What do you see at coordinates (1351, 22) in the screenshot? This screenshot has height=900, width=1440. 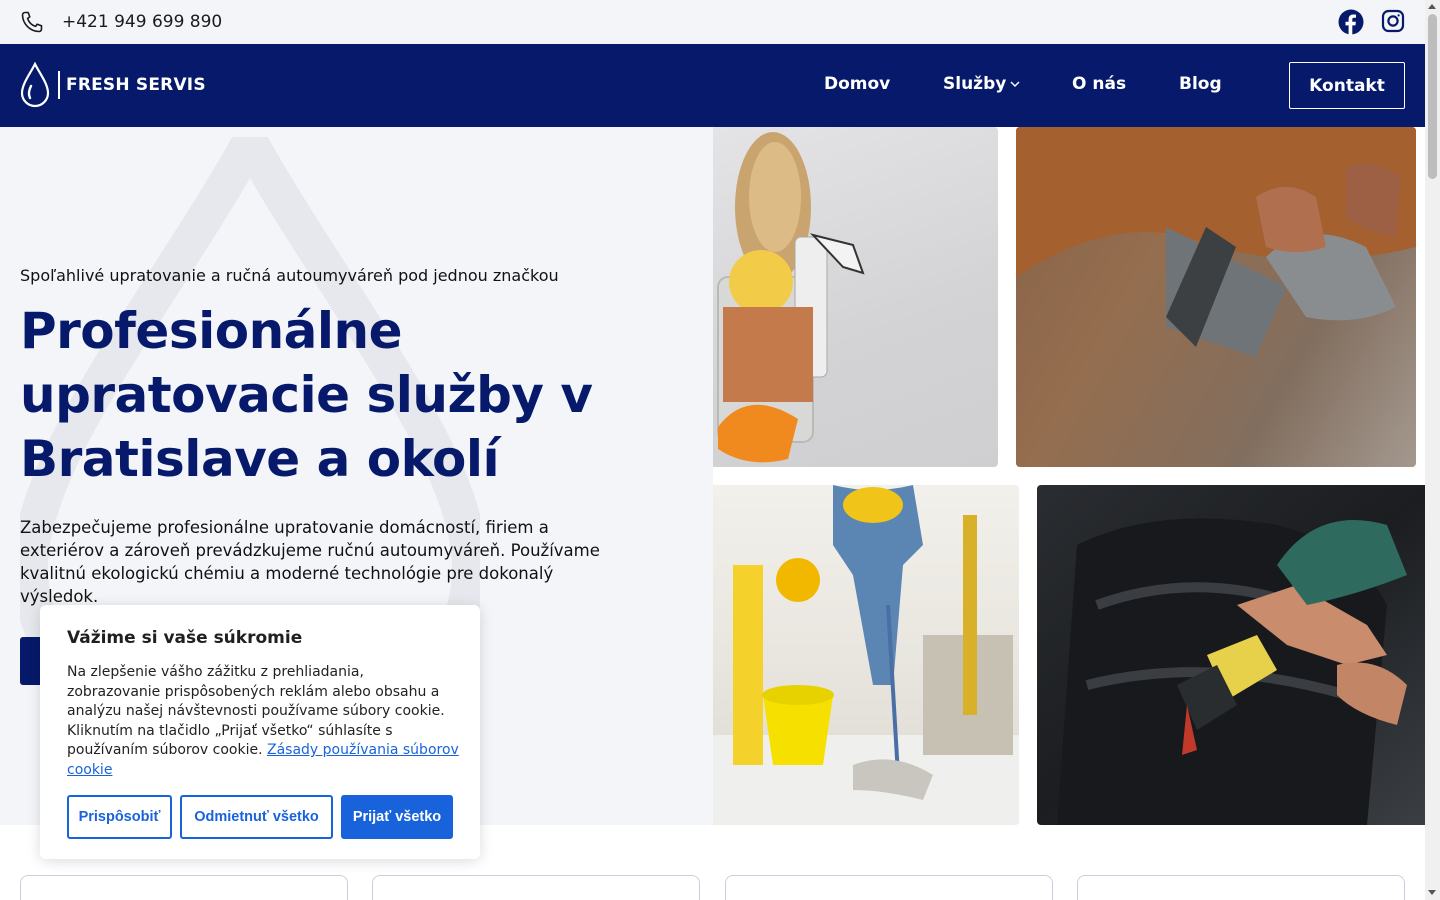 I see `facebook-icon` at bounding box center [1351, 22].